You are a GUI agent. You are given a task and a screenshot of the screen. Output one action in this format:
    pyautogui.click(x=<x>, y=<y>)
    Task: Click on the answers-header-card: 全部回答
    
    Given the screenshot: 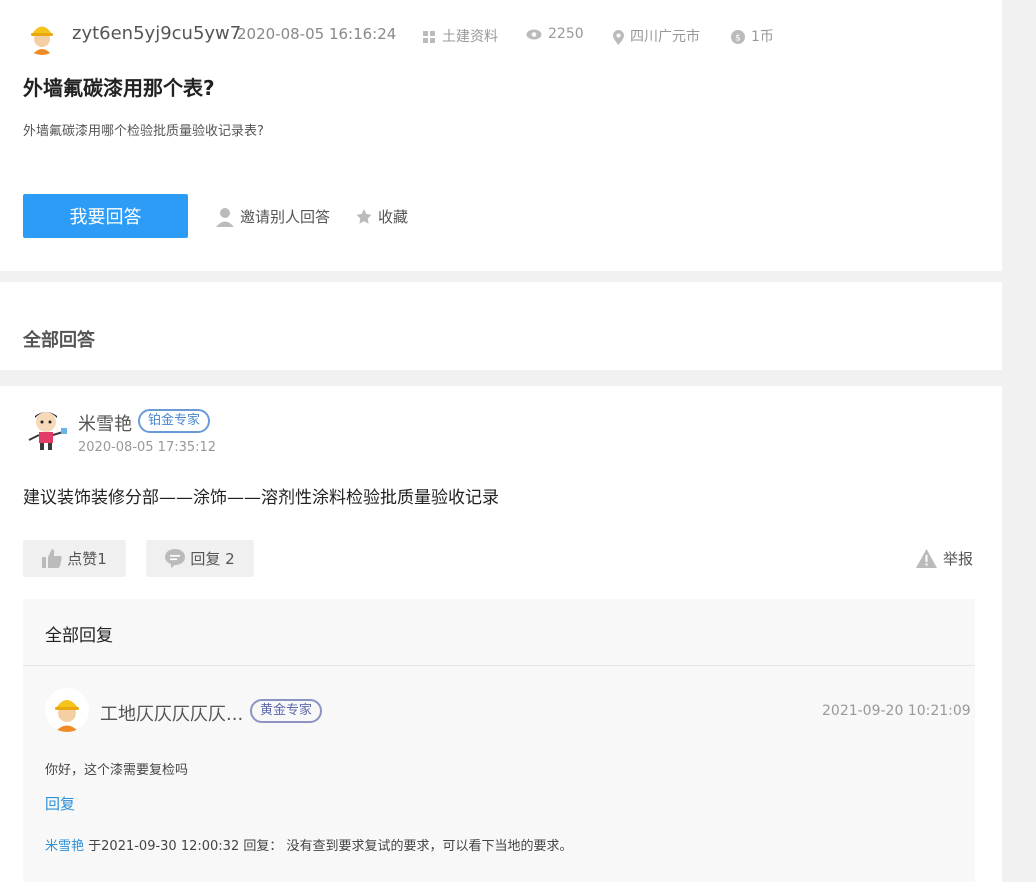 What is the action you would take?
    pyautogui.click(x=501, y=326)
    